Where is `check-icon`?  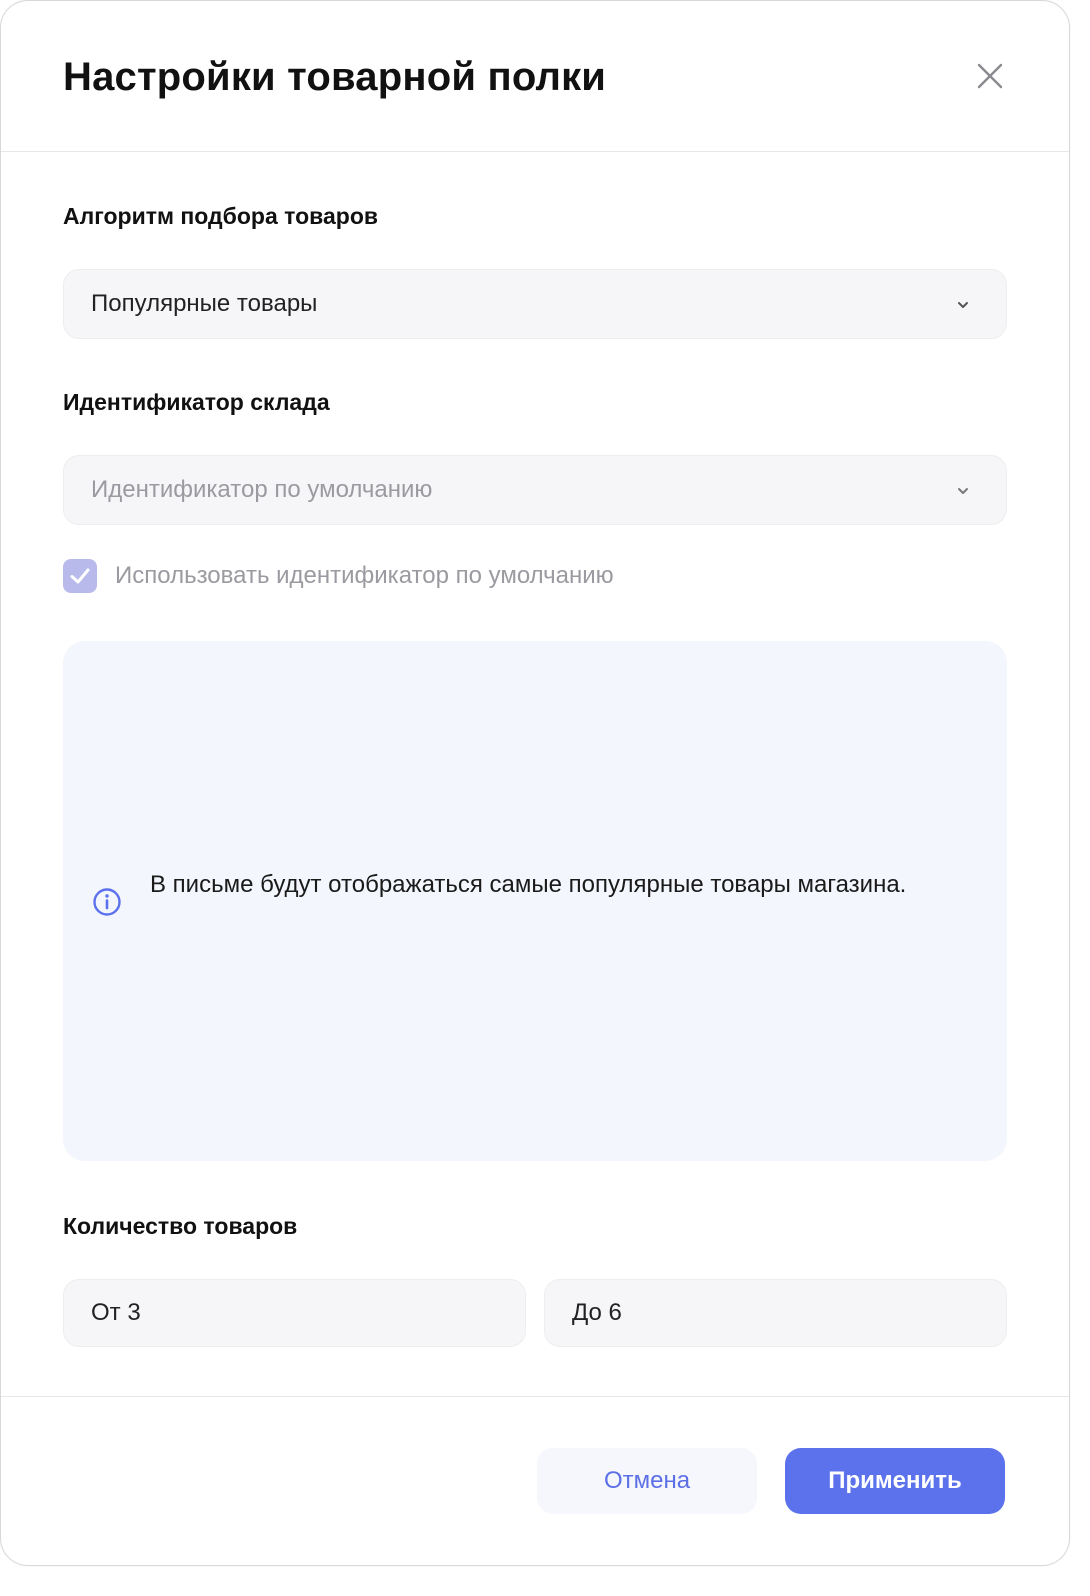 check-icon is located at coordinates (80, 576).